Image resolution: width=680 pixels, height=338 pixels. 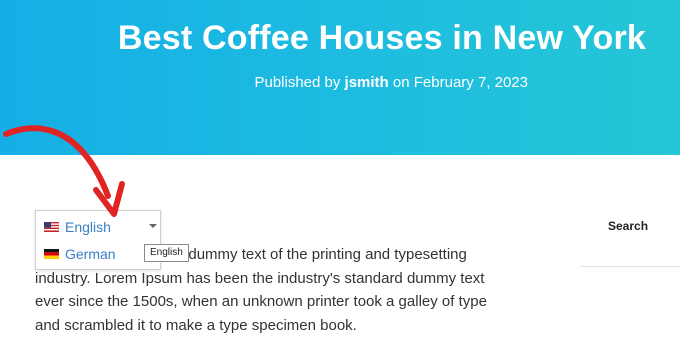 What do you see at coordinates (381, 38) in the screenshot?
I see `post-title: Best Coffee Houses in New York` at bounding box center [381, 38].